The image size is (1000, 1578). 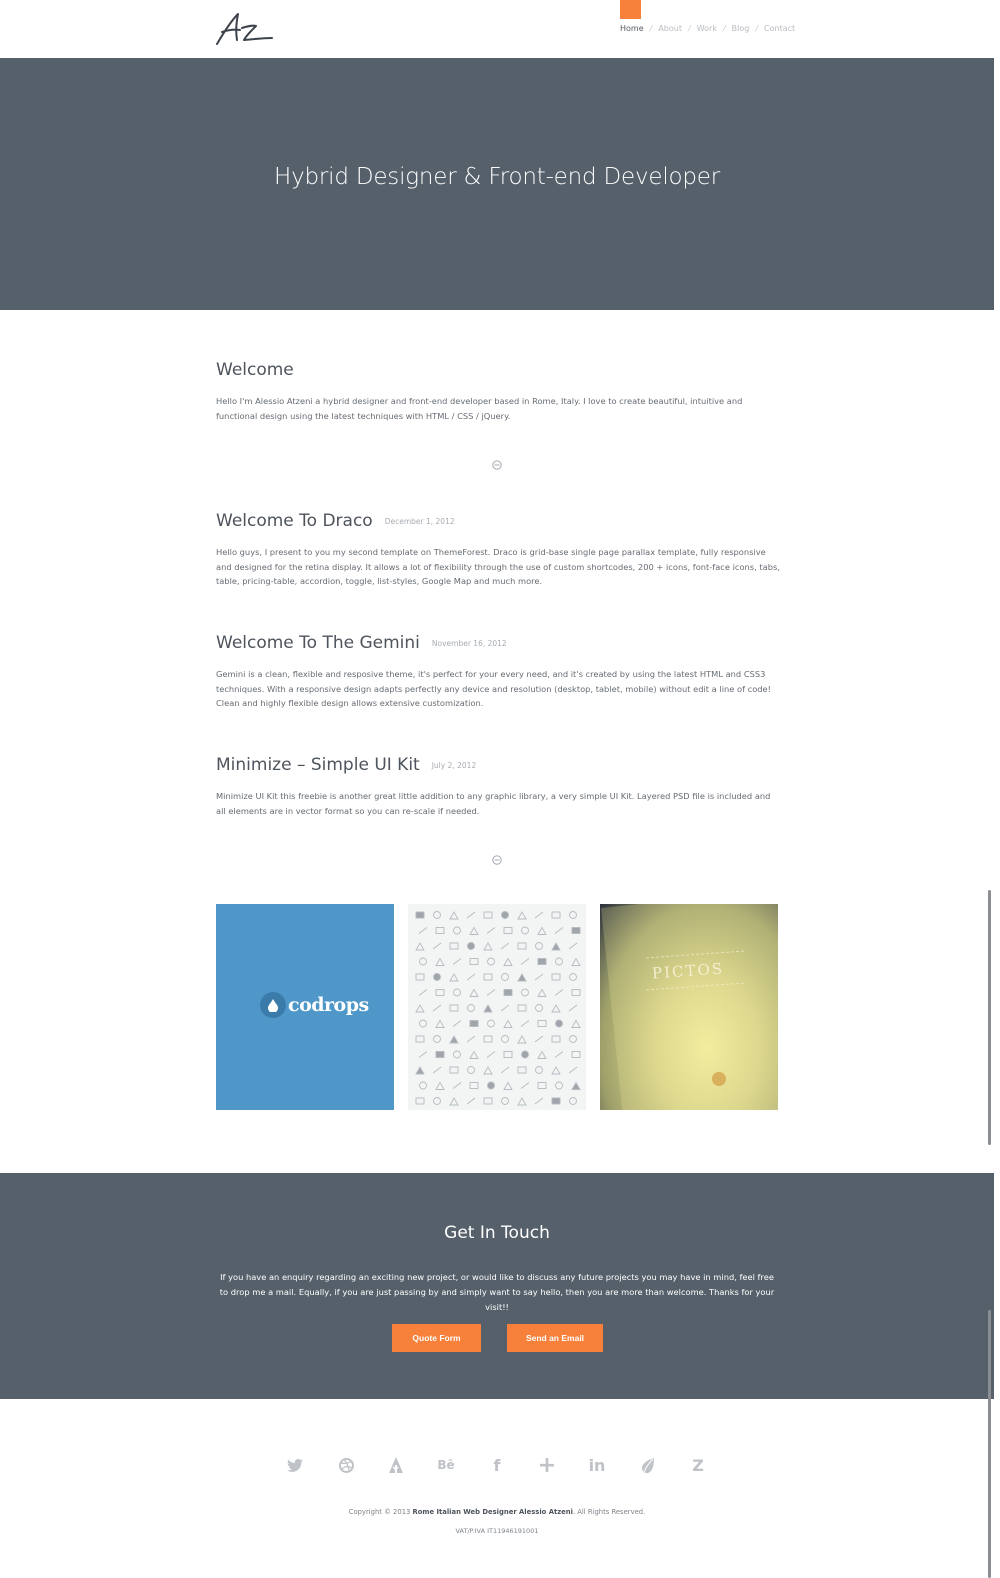 What do you see at coordinates (497, 1531) in the screenshot?
I see `vat-number: VAT/P.IVA IT11946191001` at bounding box center [497, 1531].